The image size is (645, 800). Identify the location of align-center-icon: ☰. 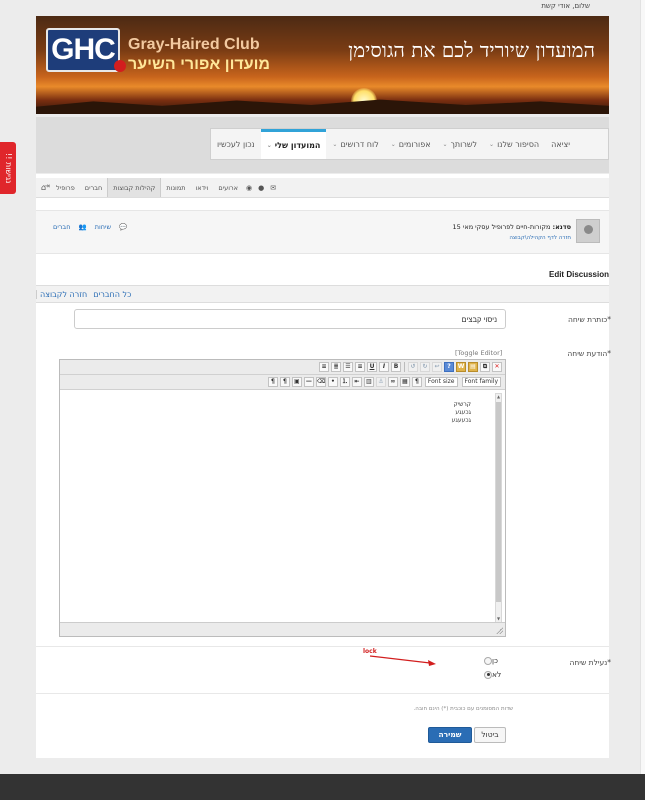
(348, 367).